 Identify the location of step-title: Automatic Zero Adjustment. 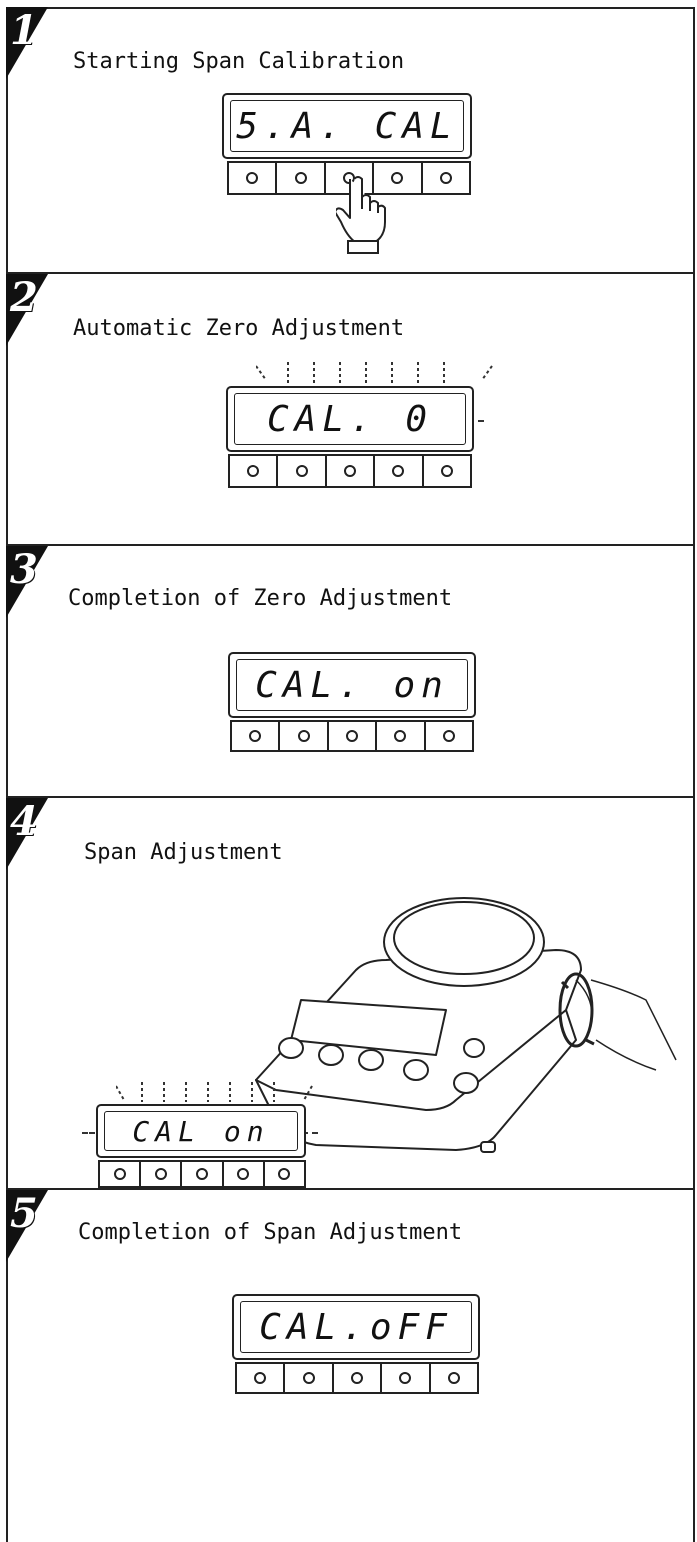
(239, 328).